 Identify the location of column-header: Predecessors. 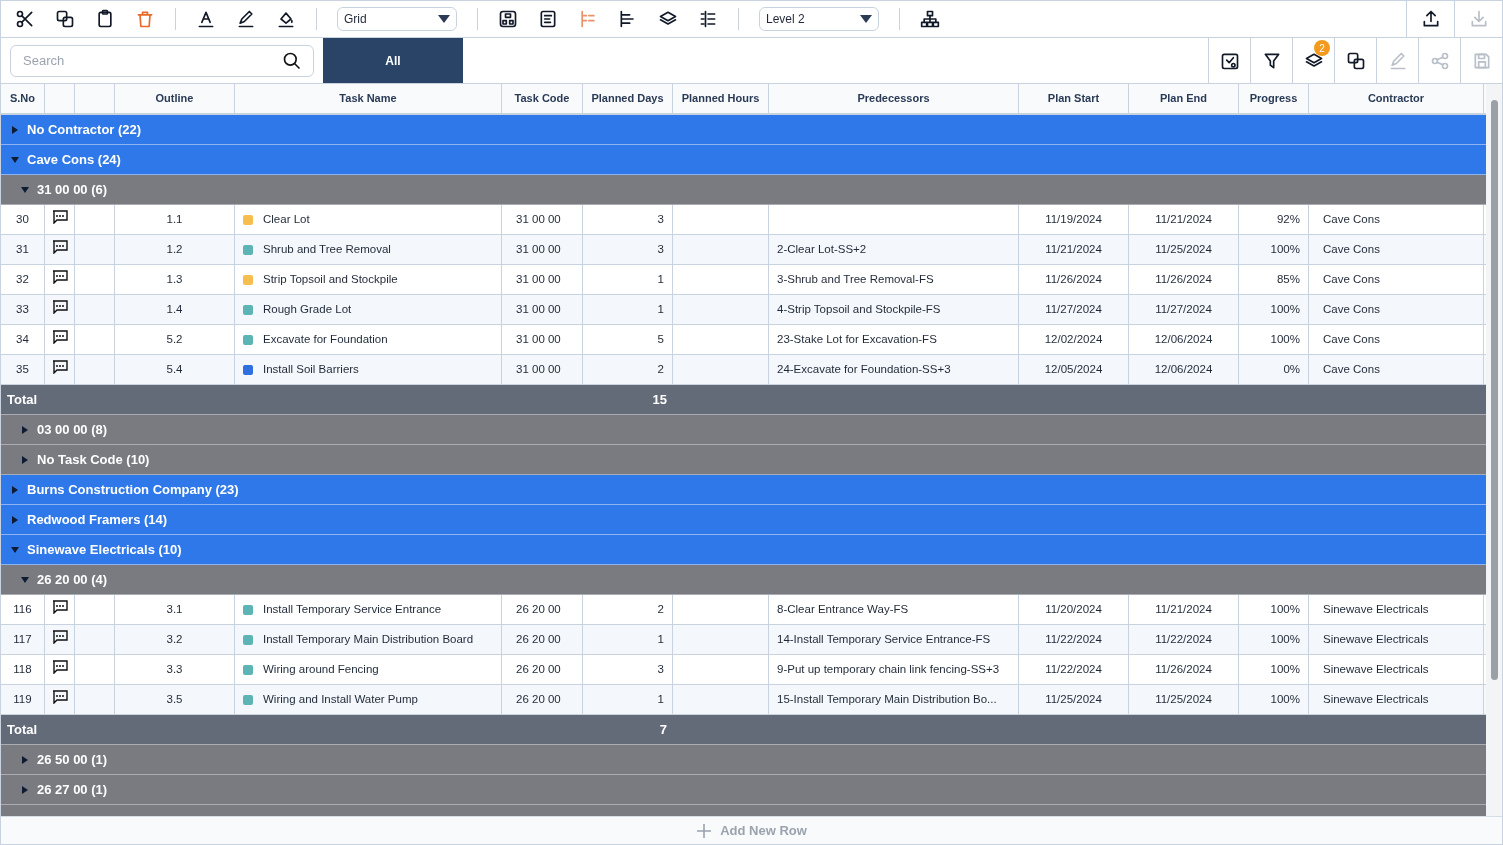
(893, 98).